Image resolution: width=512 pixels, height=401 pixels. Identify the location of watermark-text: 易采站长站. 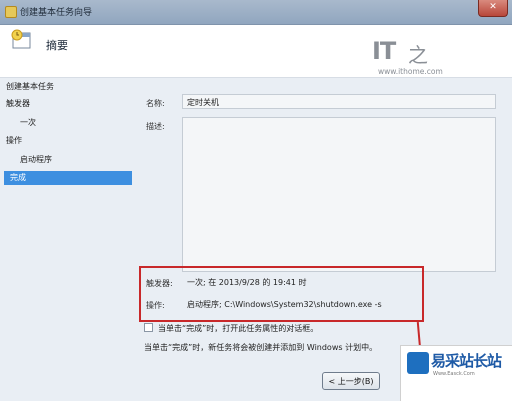
(466, 361).